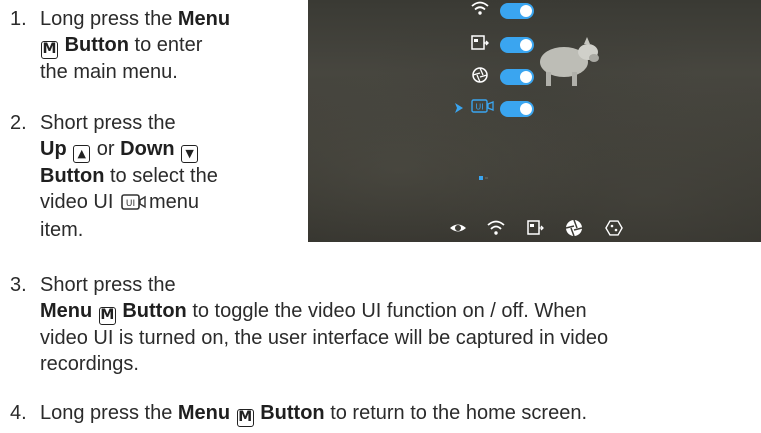 Image resolution: width=761 pixels, height=433 pixels. Describe the element at coordinates (190, 154) in the screenshot. I see `down-key-icon: ▼` at that location.